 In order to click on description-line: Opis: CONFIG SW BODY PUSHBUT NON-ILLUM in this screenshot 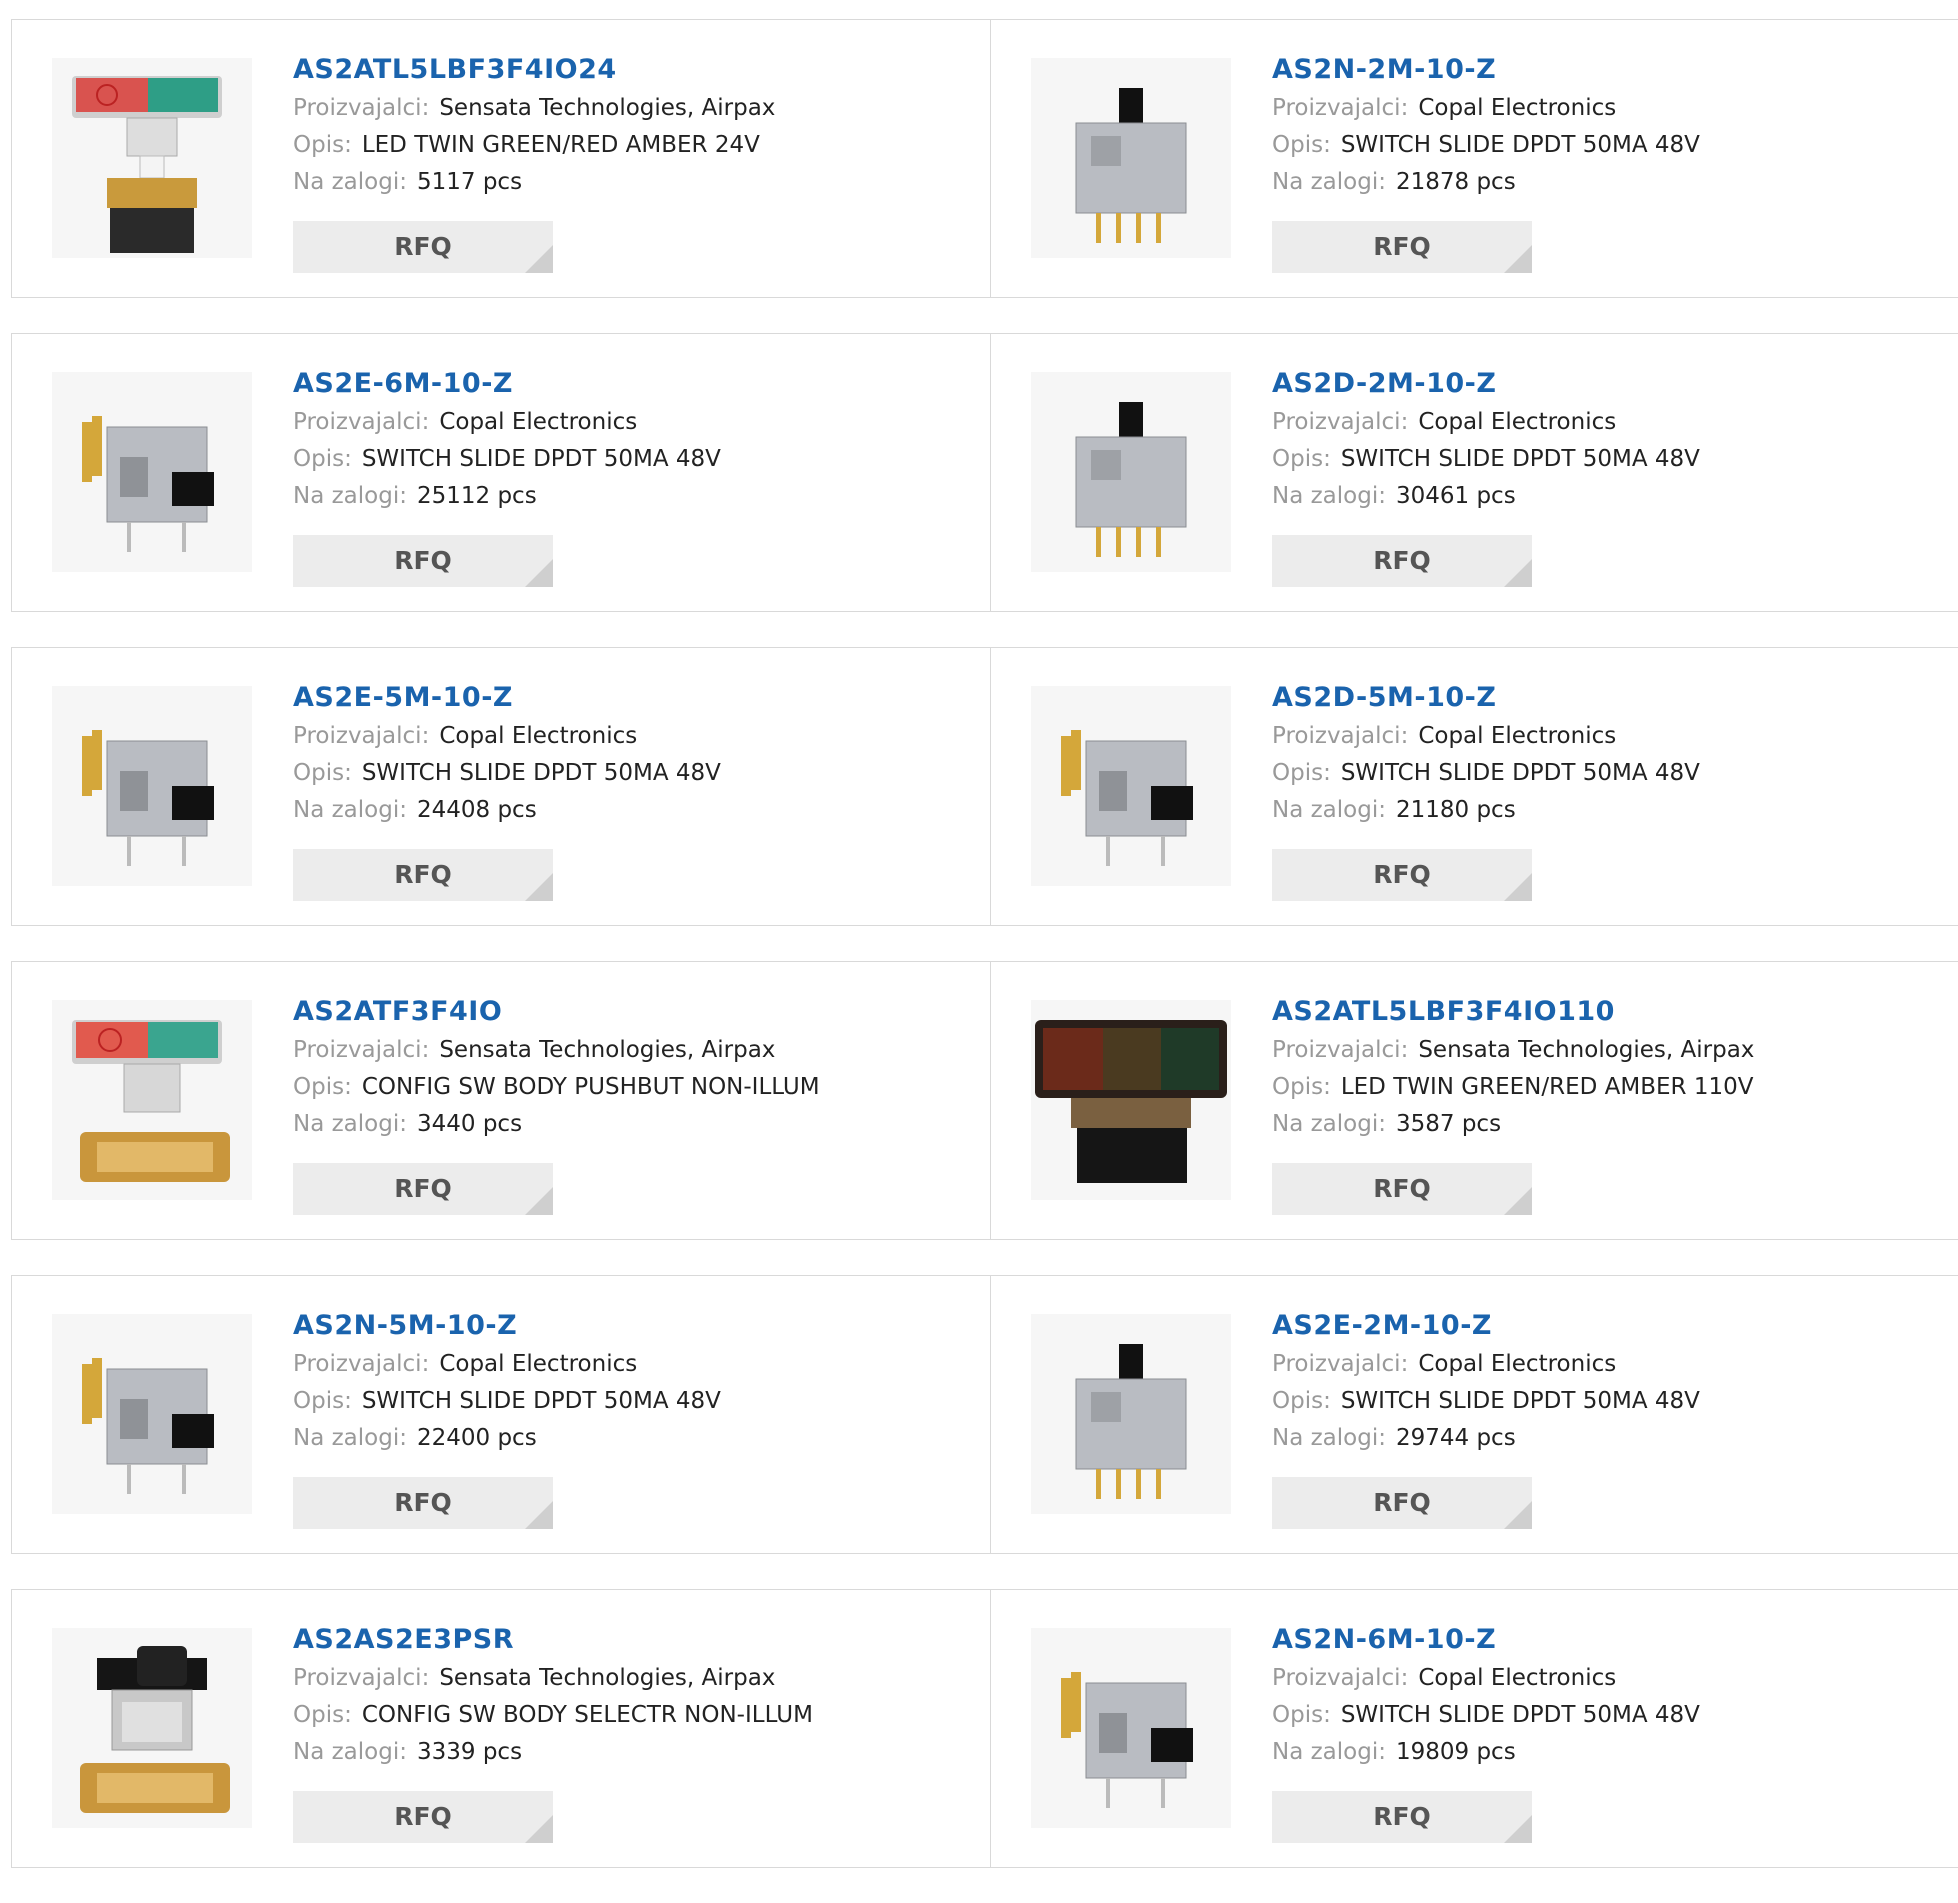, I will do `click(556, 1087)`.